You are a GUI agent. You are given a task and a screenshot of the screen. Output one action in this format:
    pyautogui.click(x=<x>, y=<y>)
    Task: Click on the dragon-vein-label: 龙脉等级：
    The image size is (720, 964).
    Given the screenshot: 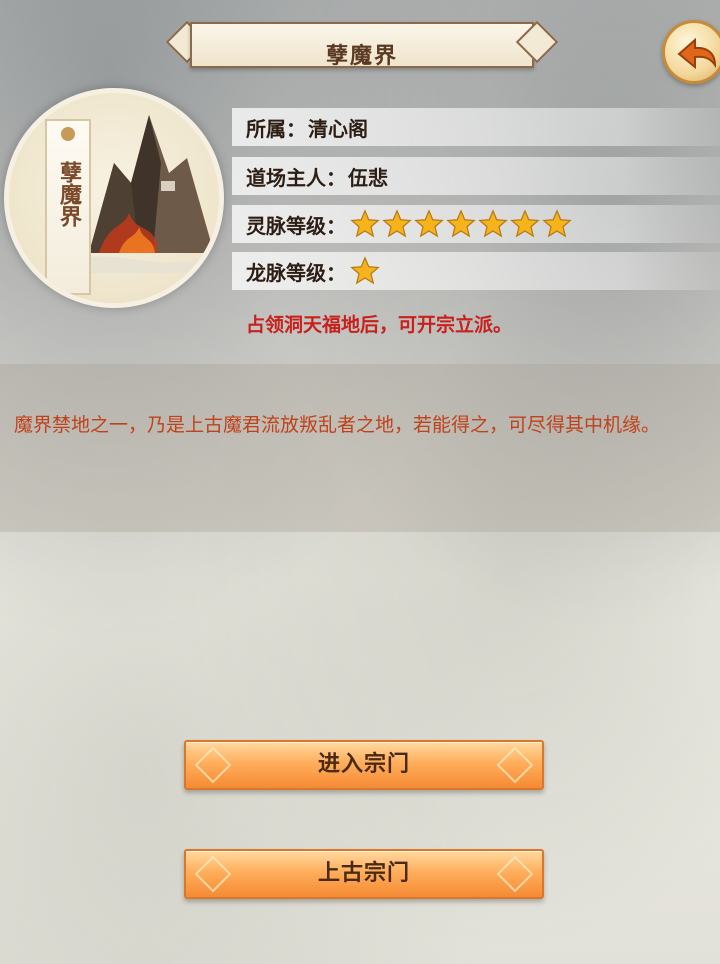 What is the action you would take?
    pyautogui.click(x=296, y=272)
    